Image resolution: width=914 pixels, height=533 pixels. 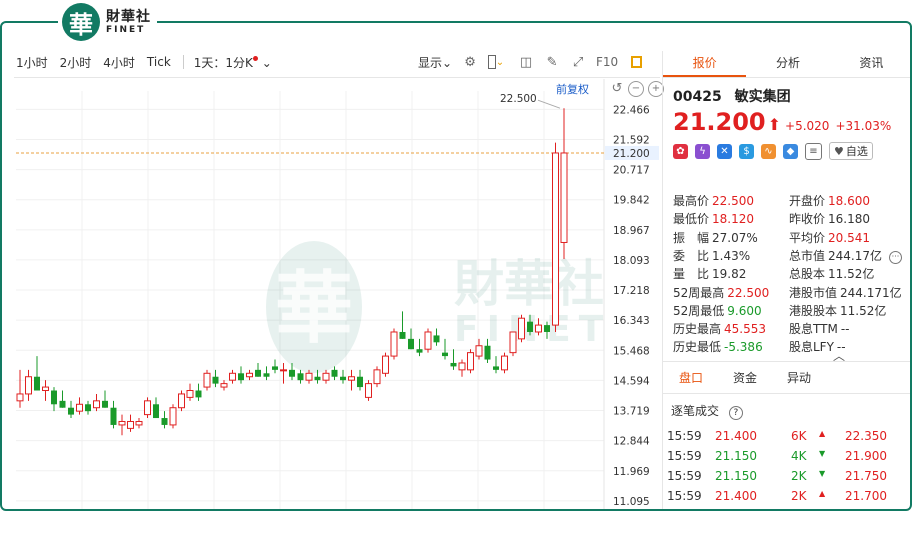 I want to click on tab-news: 资讯, so click(x=870, y=64).